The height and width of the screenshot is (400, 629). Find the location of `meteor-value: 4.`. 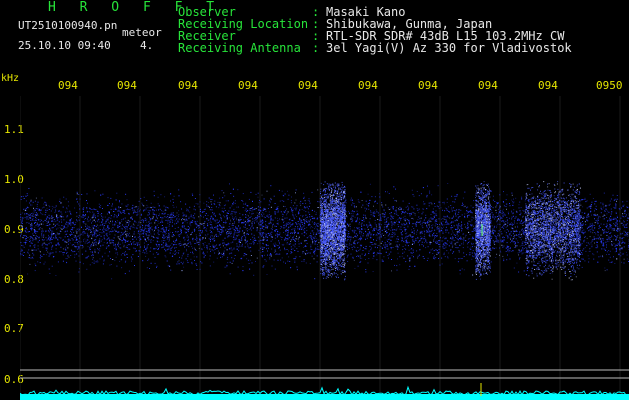

meteor-value: 4. is located at coordinates (147, 45).